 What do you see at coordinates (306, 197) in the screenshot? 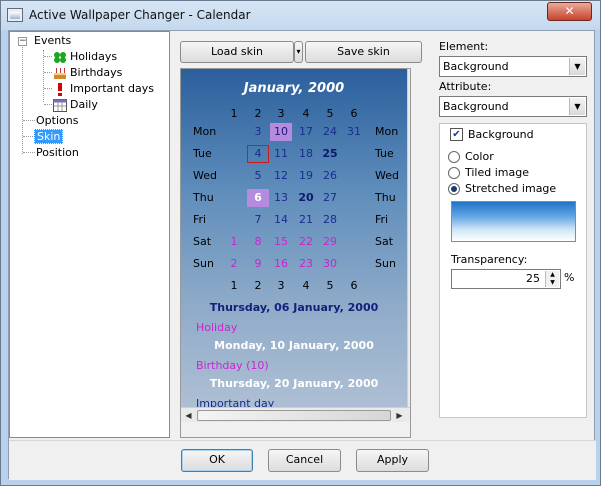
I see `calendar-day: 20` at bounding box center [306, 197].